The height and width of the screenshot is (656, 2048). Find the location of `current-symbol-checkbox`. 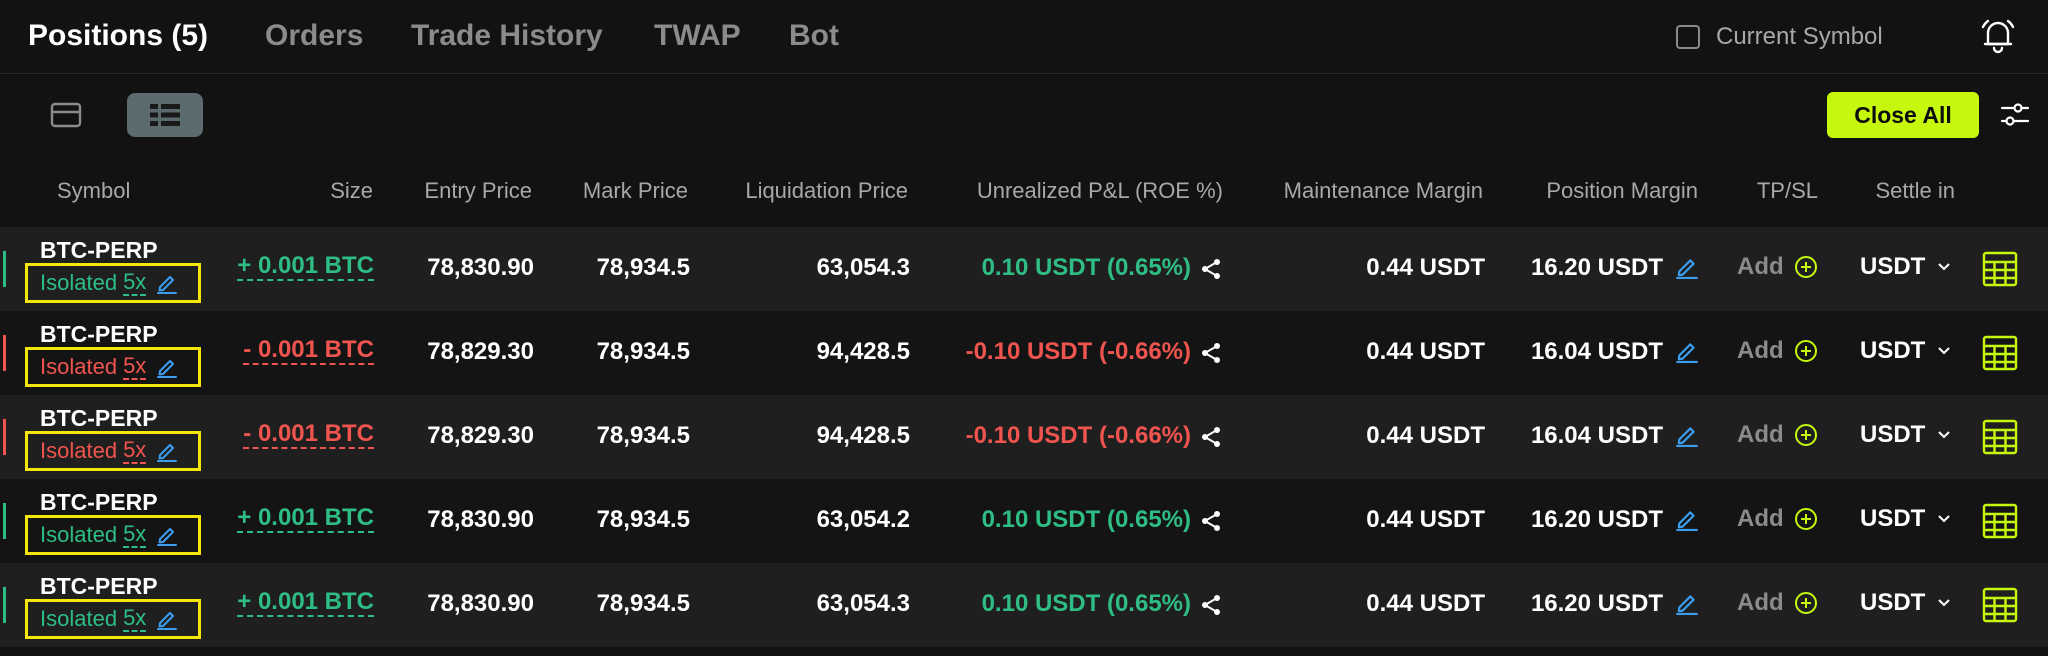

current-symbol-checkbox is located at coordinates (1688, 37).